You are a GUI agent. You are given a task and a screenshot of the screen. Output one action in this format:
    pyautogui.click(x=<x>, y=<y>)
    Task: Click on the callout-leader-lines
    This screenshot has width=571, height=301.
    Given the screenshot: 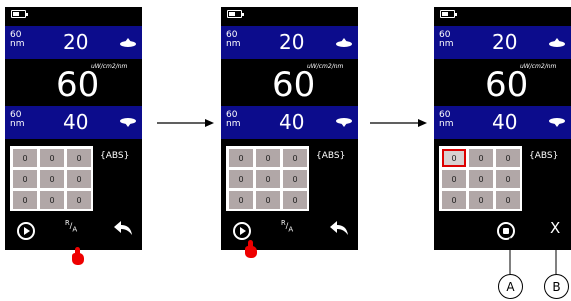 What is the action you would take?
    pyautogui.click(x=533, y=255)
    